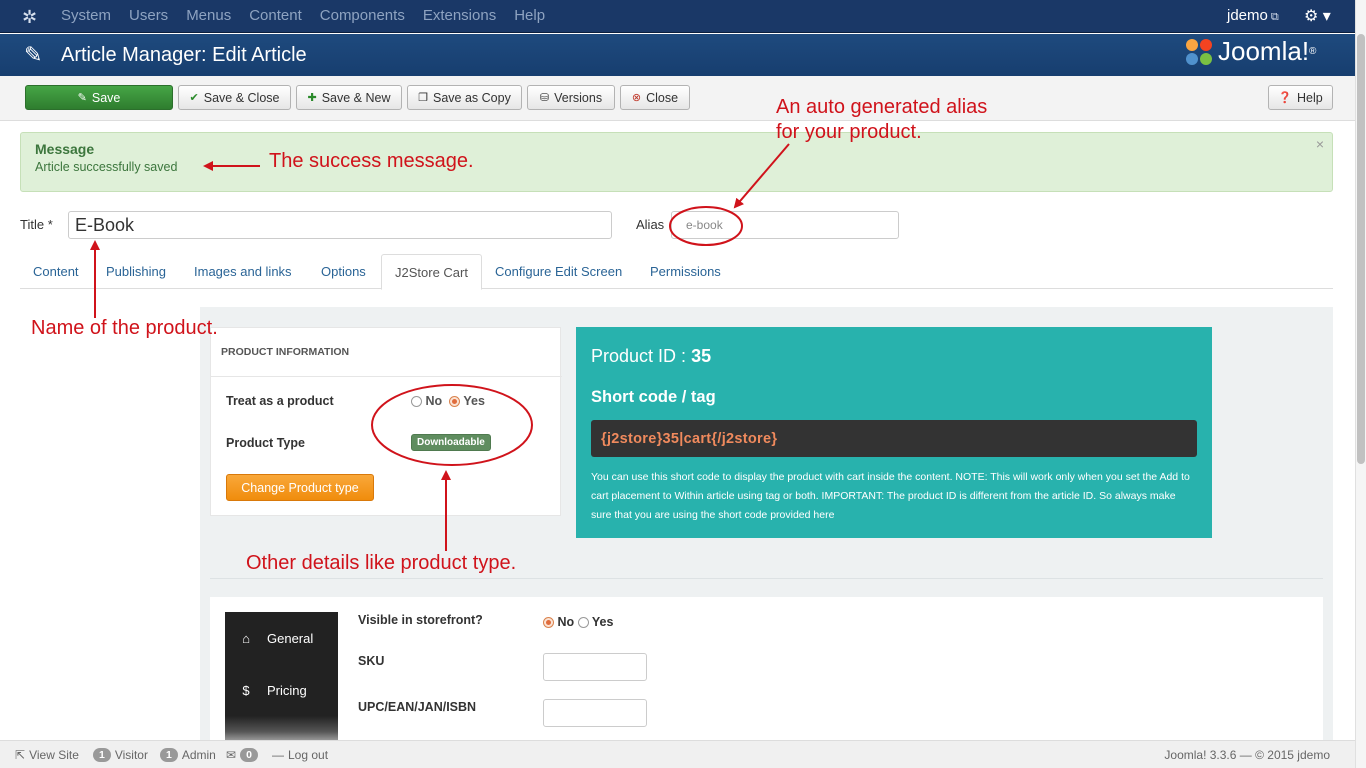 The height and width of the screenshot is (768, 1366). Describe the element at coordinates (148, 15) in the screenshot. I see `menu-users: Users` at that location.